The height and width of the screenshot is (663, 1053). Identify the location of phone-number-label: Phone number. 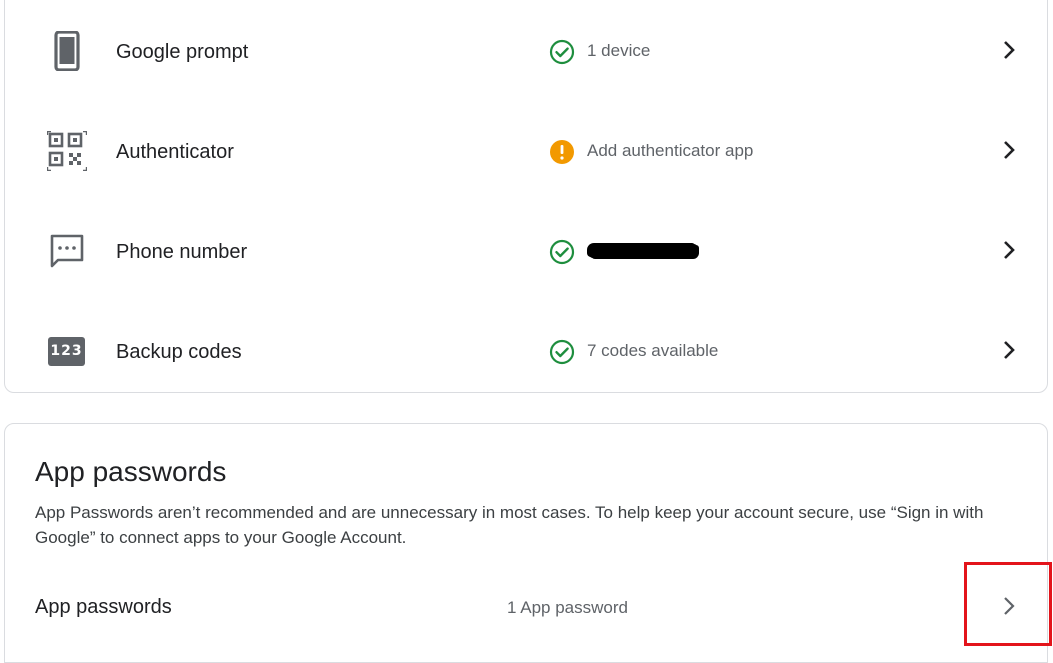
(182, 252).